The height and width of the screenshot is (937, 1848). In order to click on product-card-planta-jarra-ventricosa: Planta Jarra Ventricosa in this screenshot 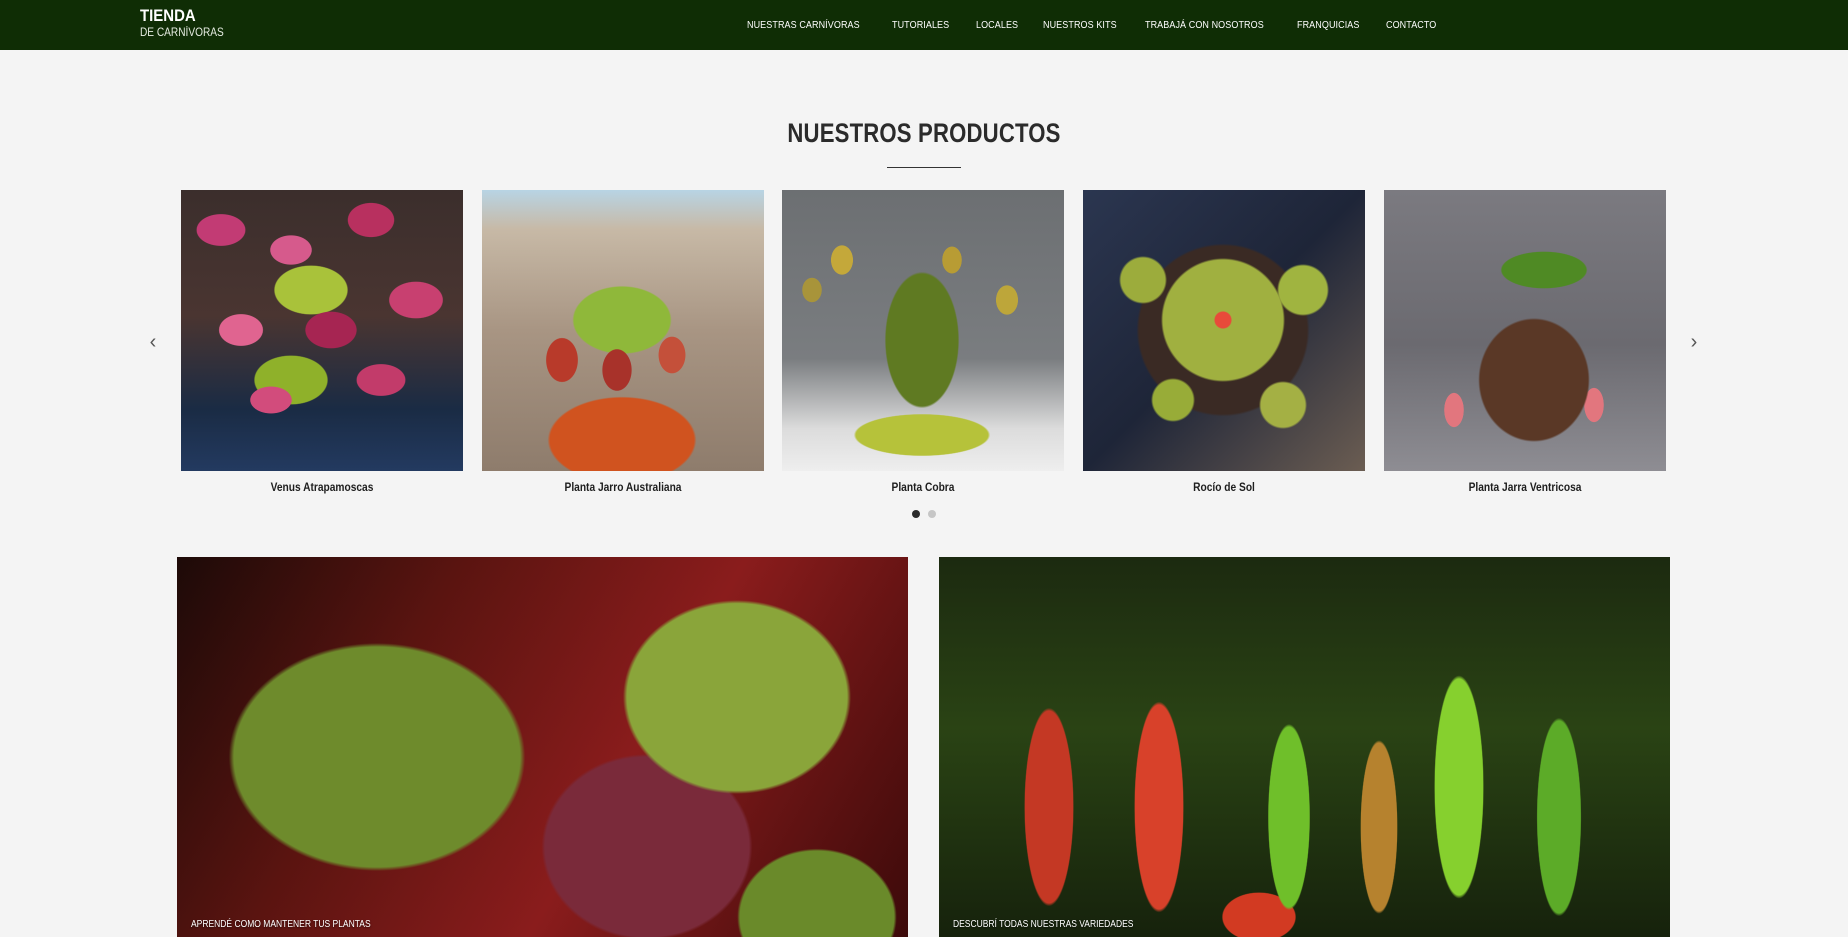, I will do `click(1525, 342)`.